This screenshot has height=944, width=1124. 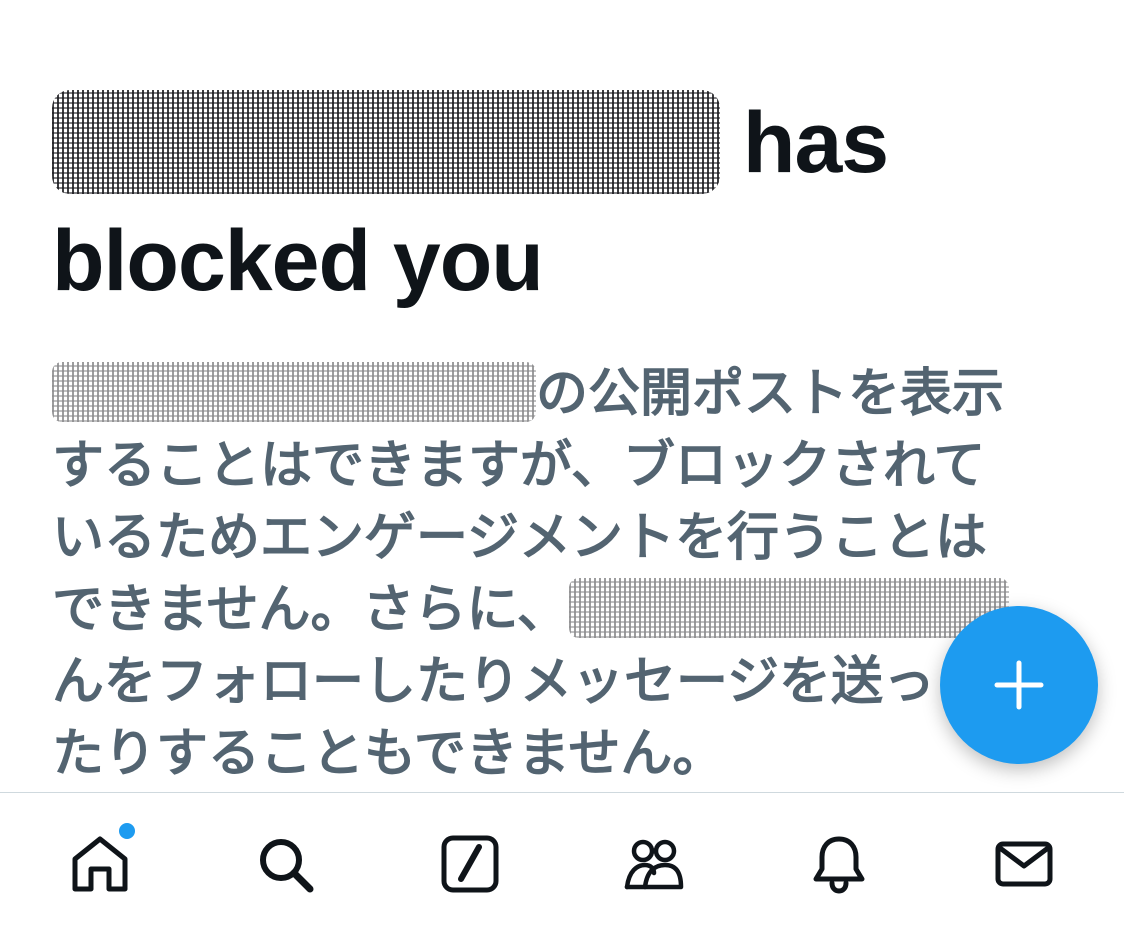 I want to click on notifications-bell-icon, so click(x=839, y=865).